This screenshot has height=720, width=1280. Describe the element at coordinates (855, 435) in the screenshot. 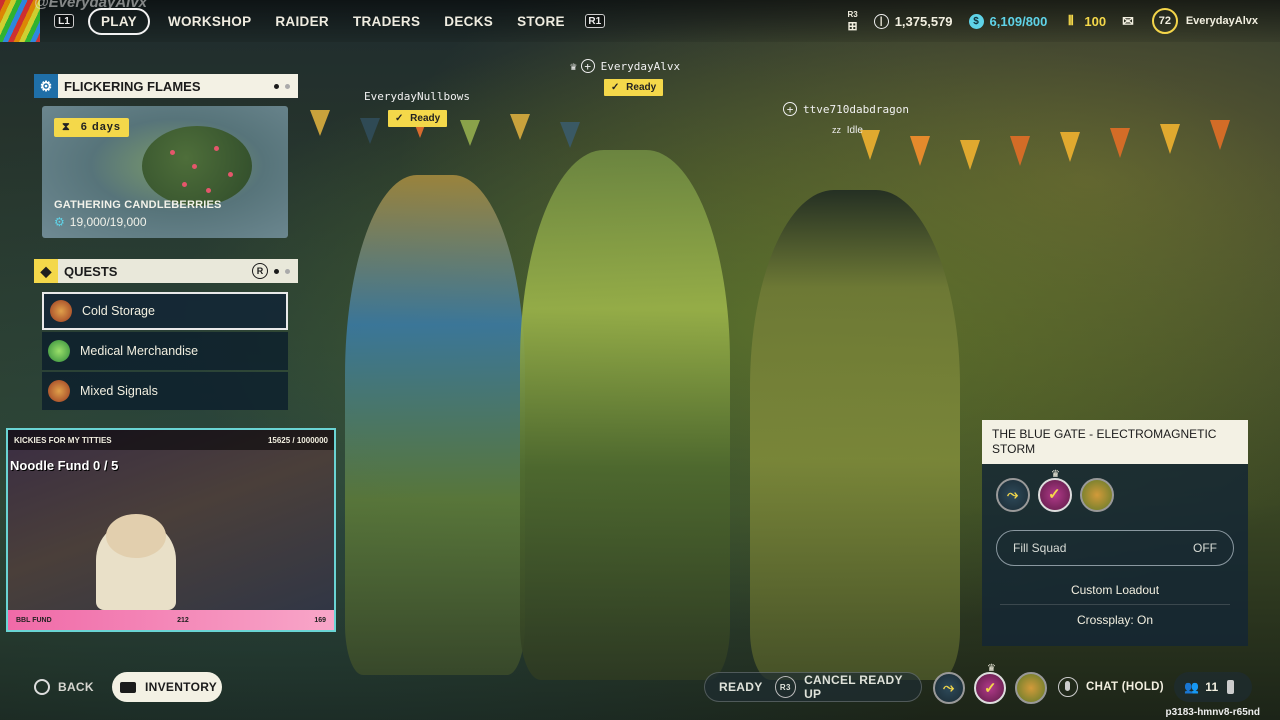

I see `character-right` at that location.